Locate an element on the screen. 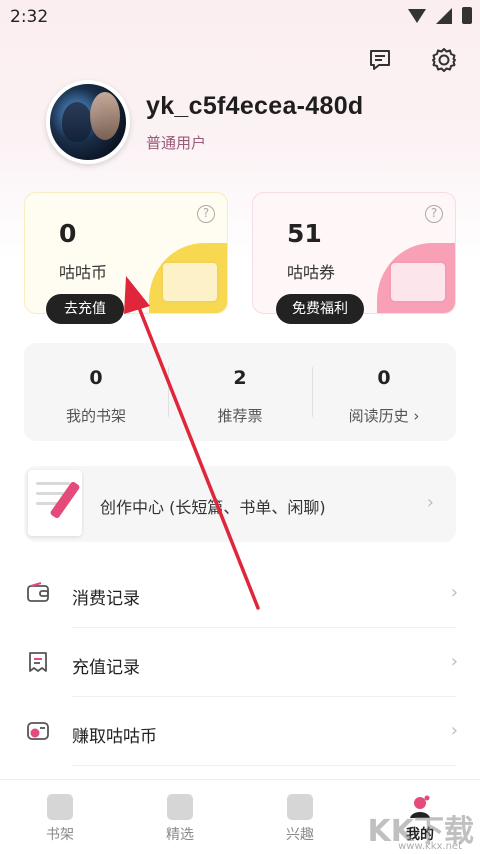 The height and width of the screenshot is (854, 480). gear-icon is located at coordinates (444, 60).